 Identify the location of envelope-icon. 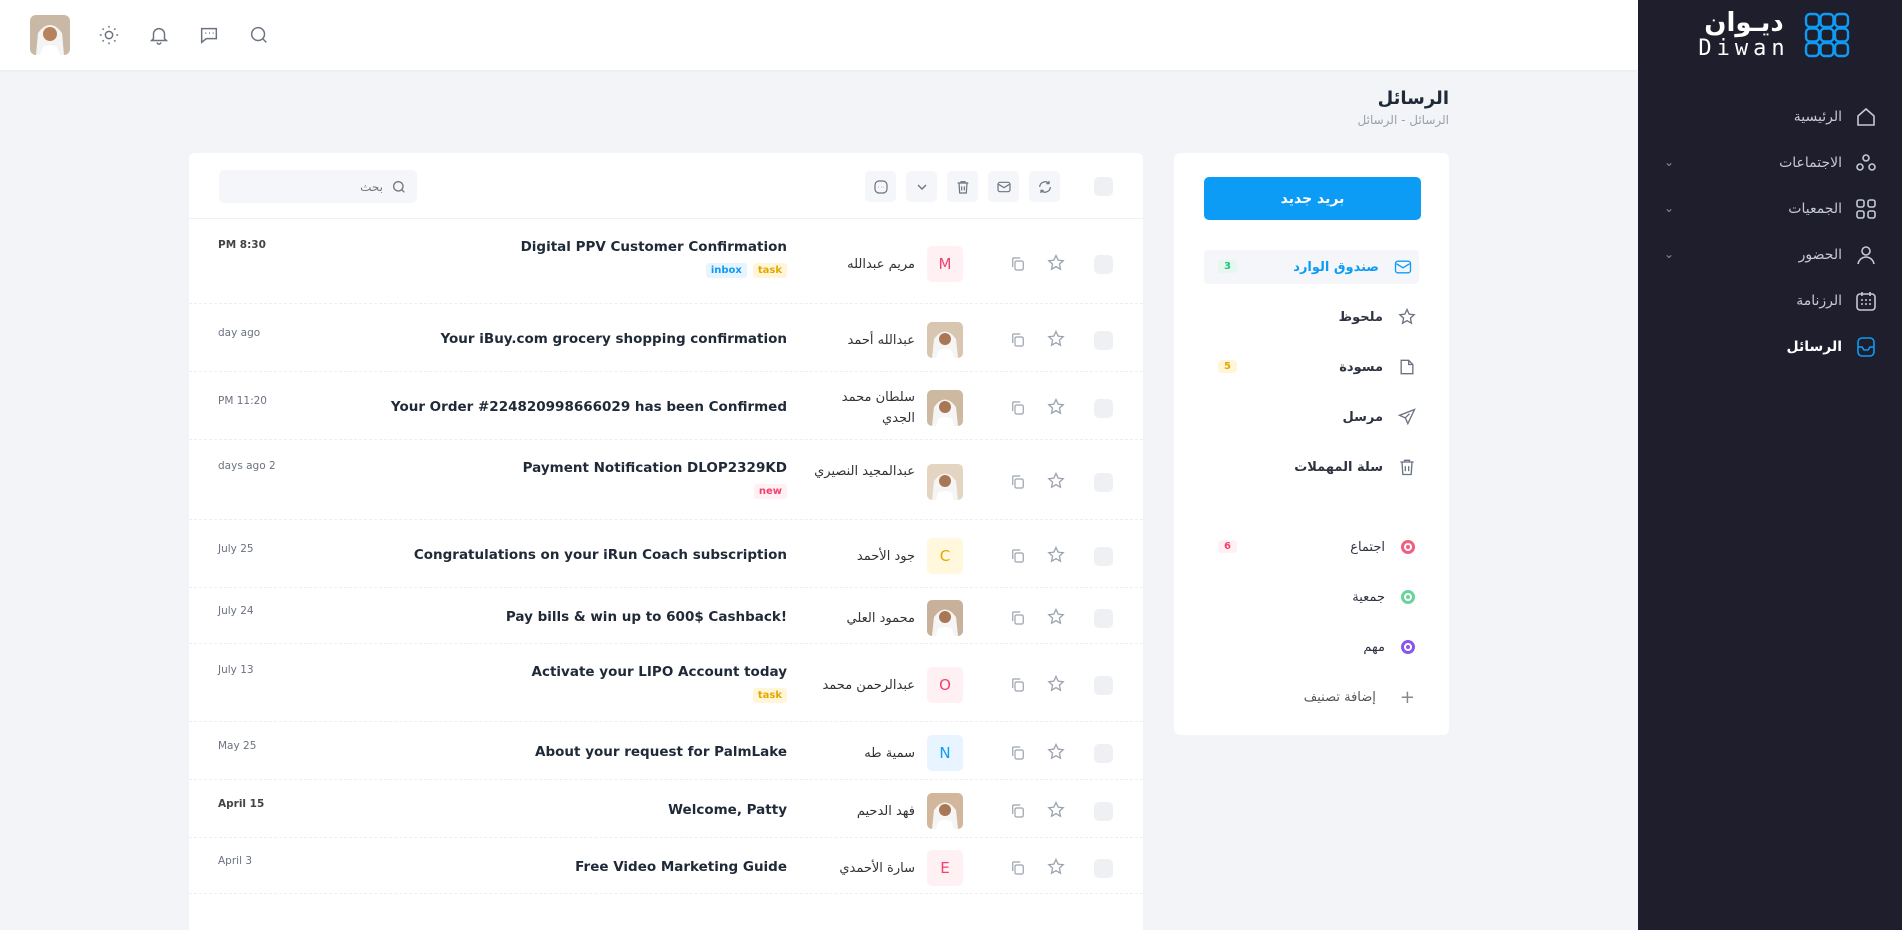
(1003, 186).